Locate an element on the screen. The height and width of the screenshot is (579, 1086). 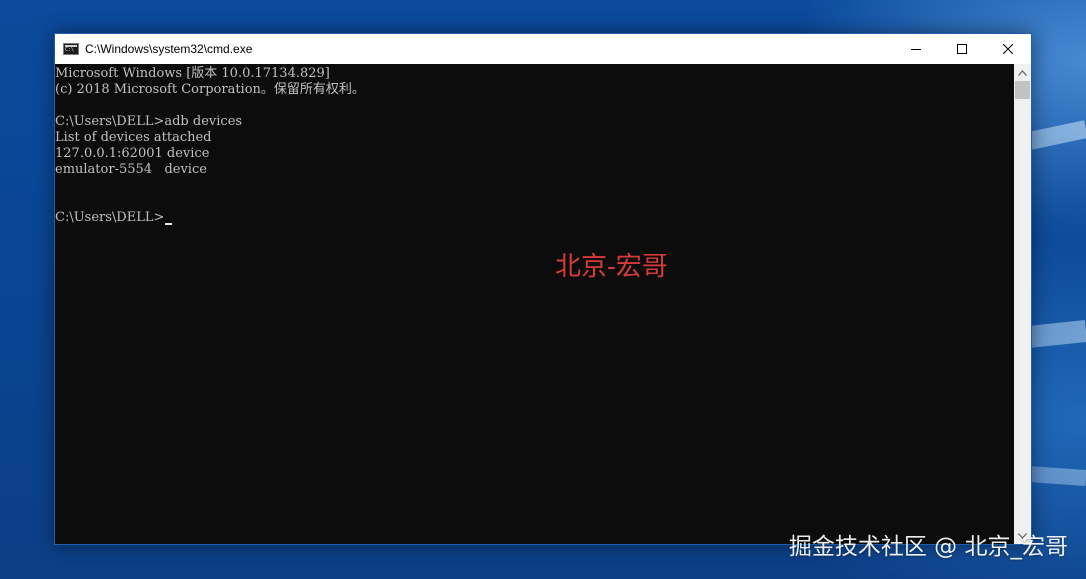
console-app-icon is located at coordinates (71, 49).